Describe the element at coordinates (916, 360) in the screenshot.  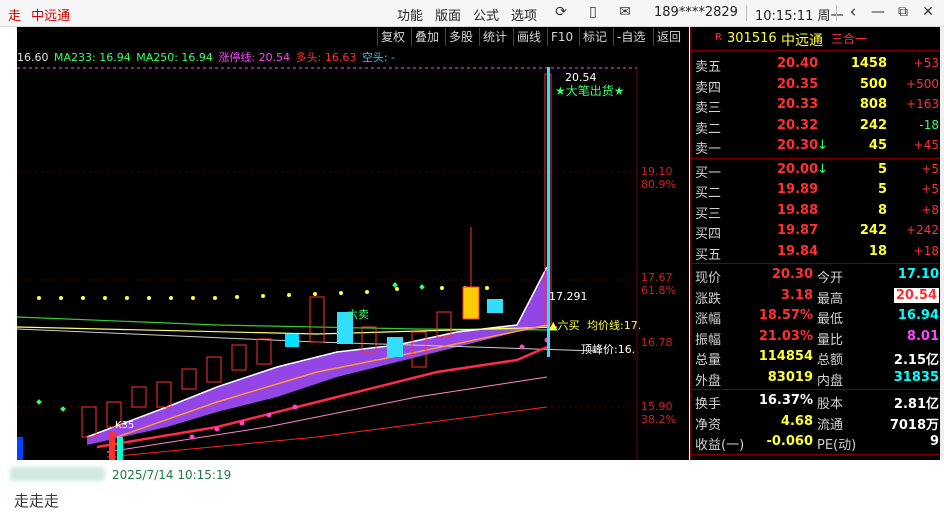
I see `stat-value: 2.15亿` at that location.